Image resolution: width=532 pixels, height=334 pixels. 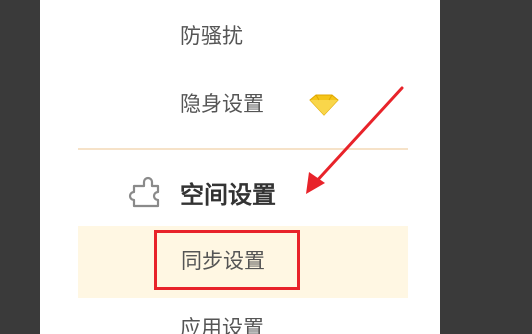 I want to click on diamond-icon, so click(x=324, y=105).